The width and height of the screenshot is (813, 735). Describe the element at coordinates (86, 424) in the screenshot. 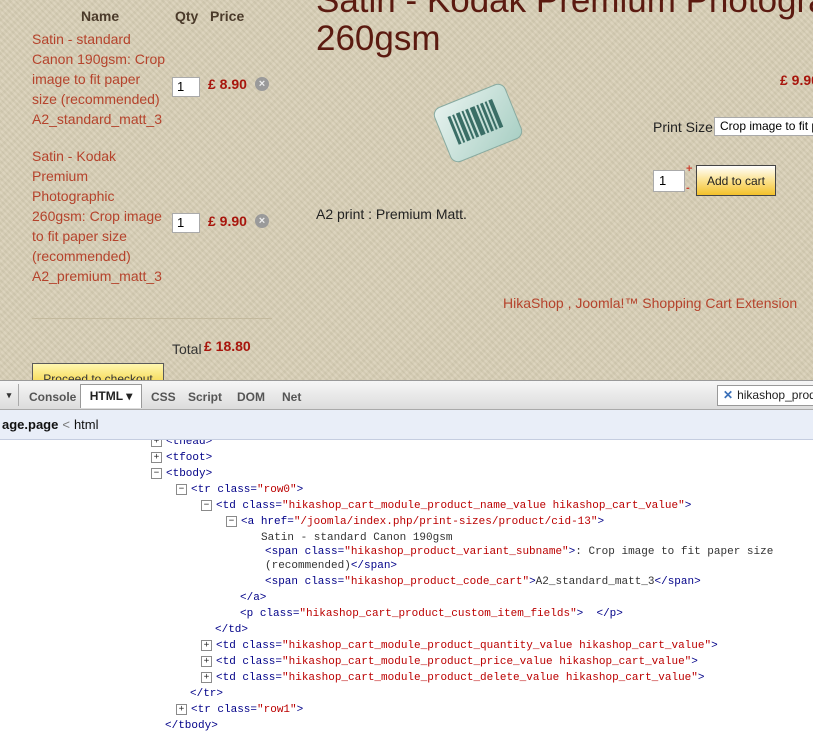

I see `breadcrumb-item-html: html` at that location.